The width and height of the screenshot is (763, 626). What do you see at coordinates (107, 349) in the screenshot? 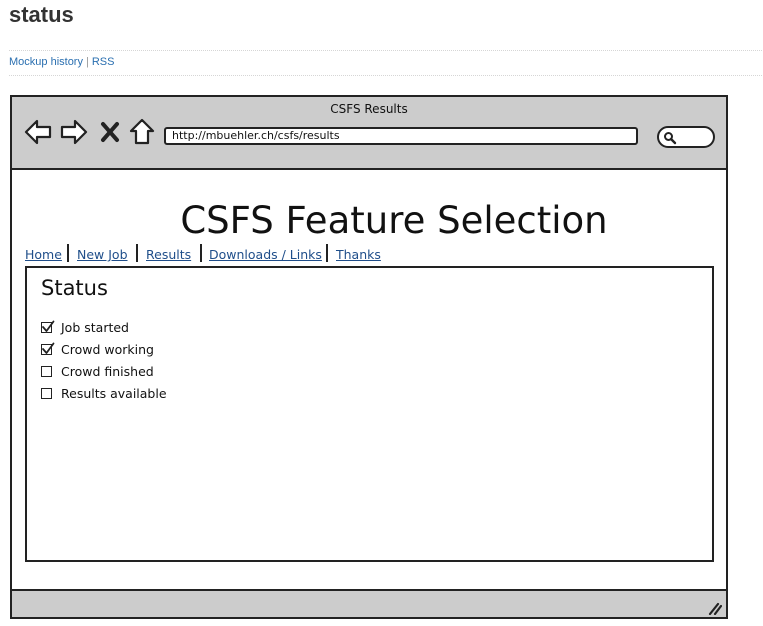
I see `status-item-label: Crowd working` at bounding box center [107, 349].